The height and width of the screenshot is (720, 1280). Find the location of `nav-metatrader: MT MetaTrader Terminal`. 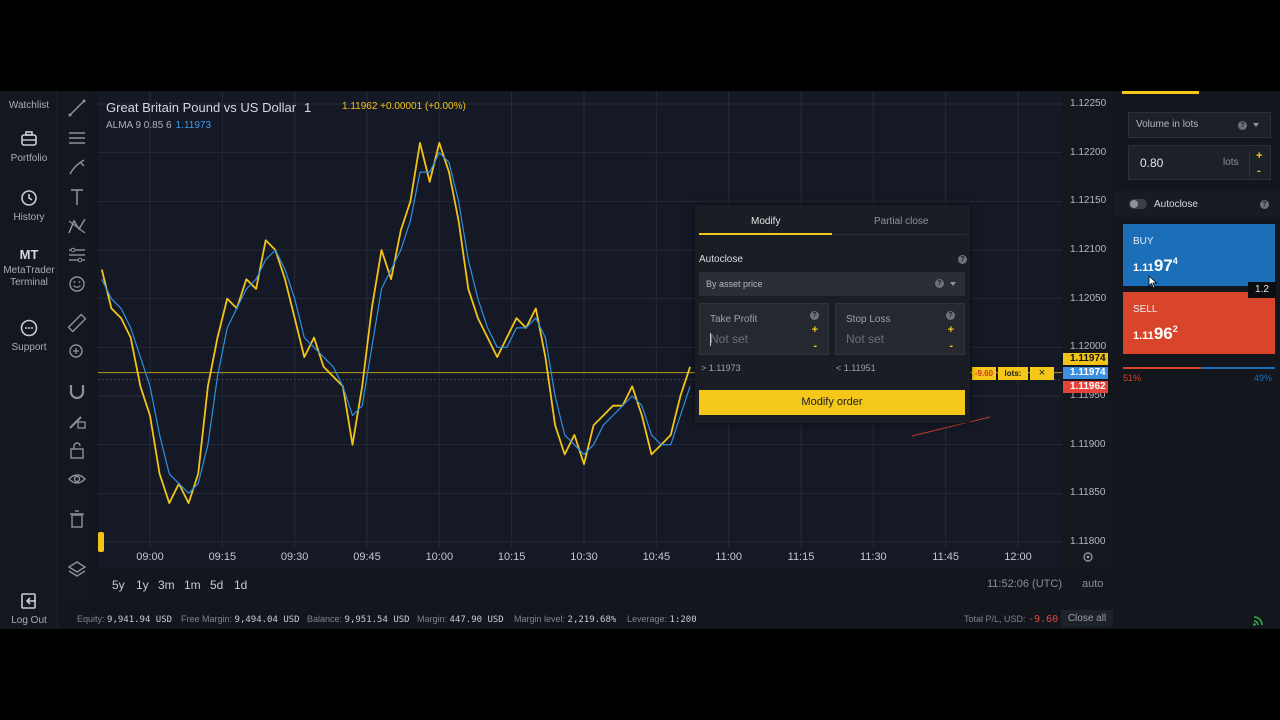

nav-metatrader: MT MetaTrader Terminal is located at coordinates (29, 268).